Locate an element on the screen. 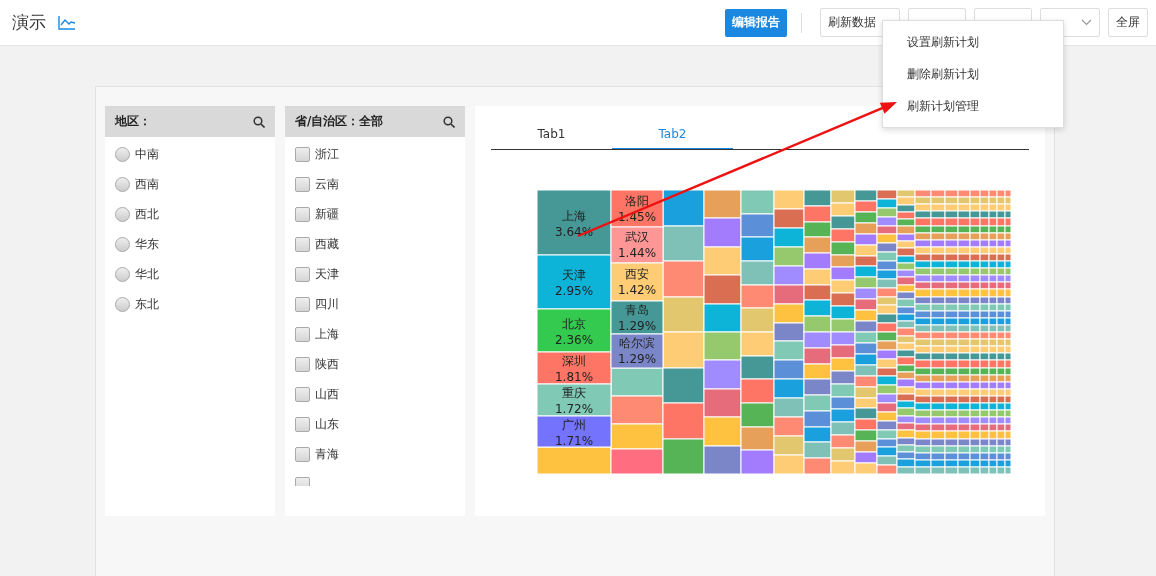 The image size is (1156, 576). cell-value: 1.45% is located at coordinates (637, 216).